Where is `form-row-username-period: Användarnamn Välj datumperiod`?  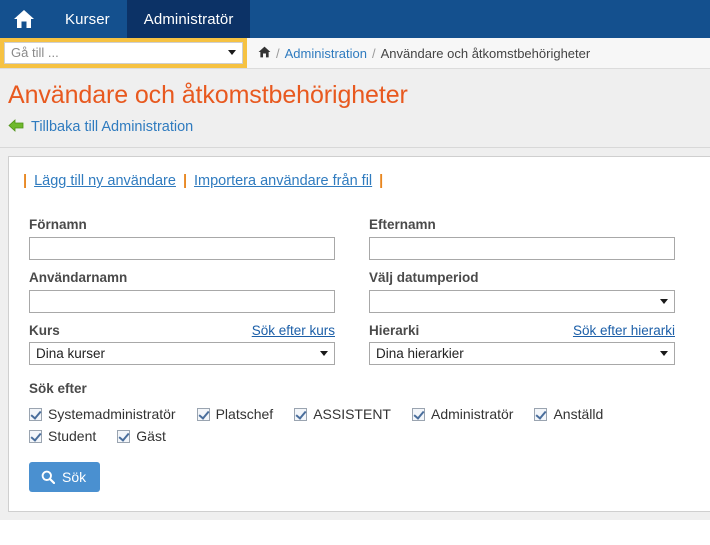 form-row-username-period: Användarnamn Välj datumperiod is located at coordinates (369, 291).